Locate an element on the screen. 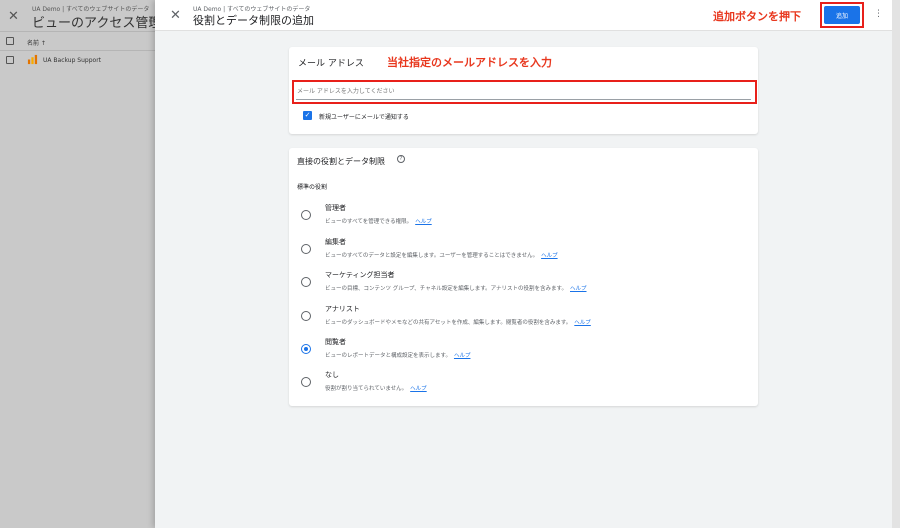  bg-title-tail: 3 件 is located at coordinates (149, 21).